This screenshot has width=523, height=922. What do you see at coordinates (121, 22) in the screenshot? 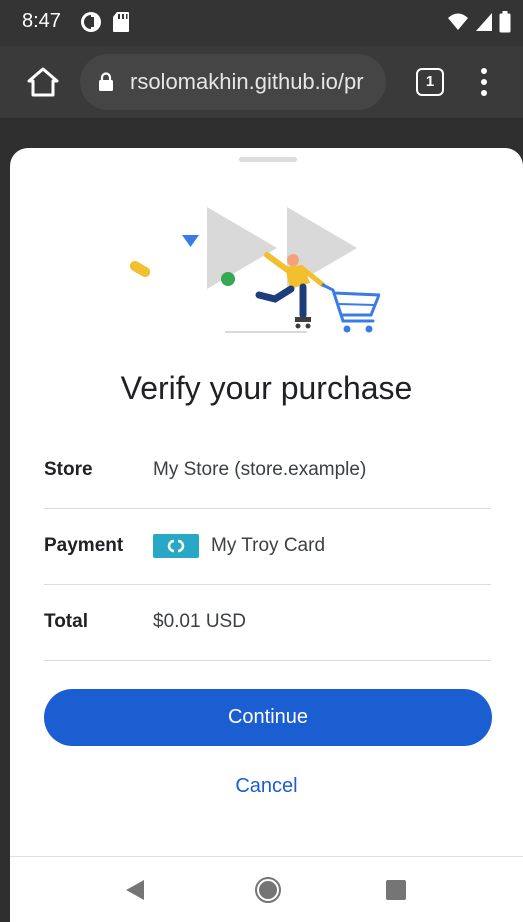
I see `sd-card-icon` at bounding box center [121, 22].